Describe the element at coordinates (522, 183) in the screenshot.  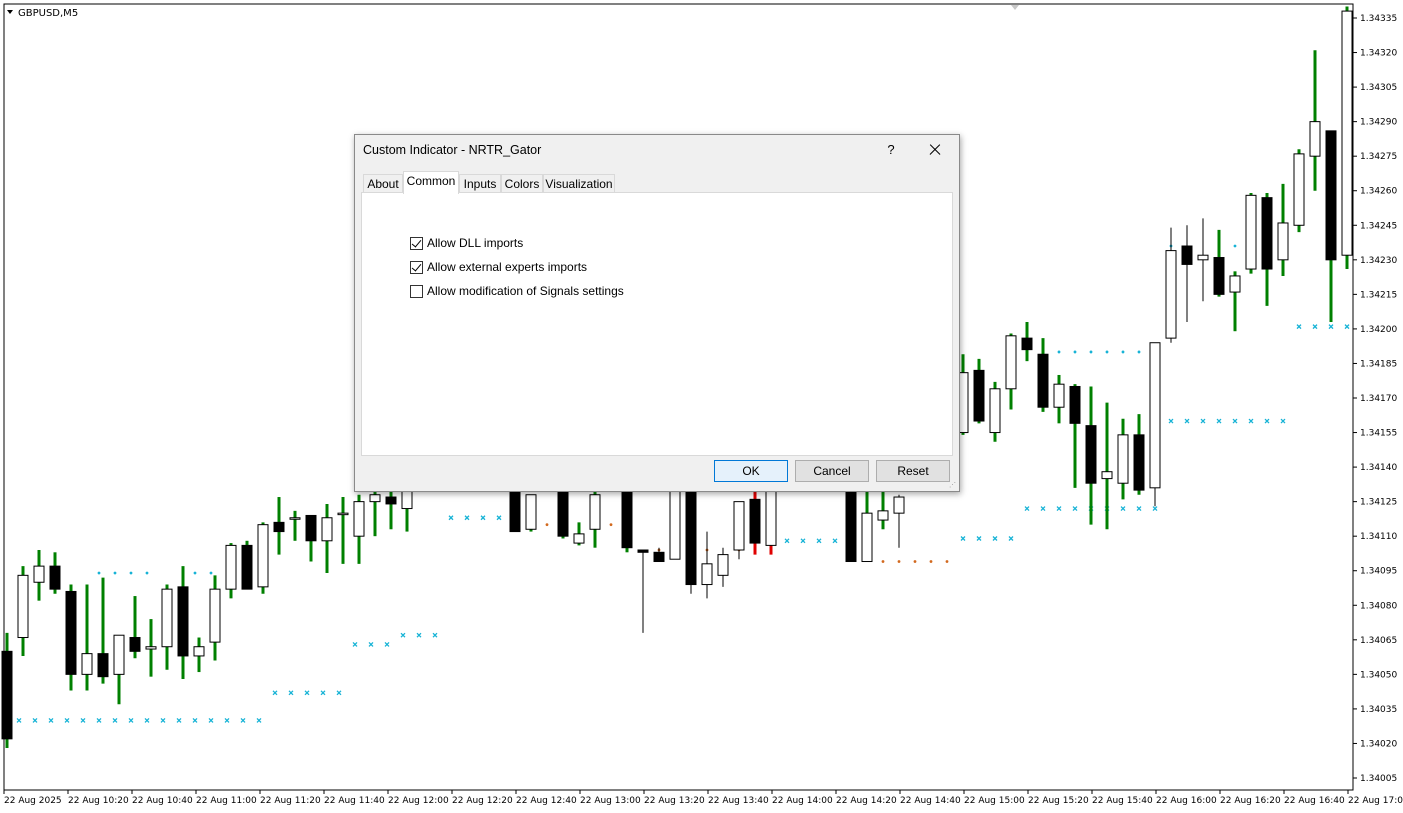
I see `tab-colors: Colors` at that location.